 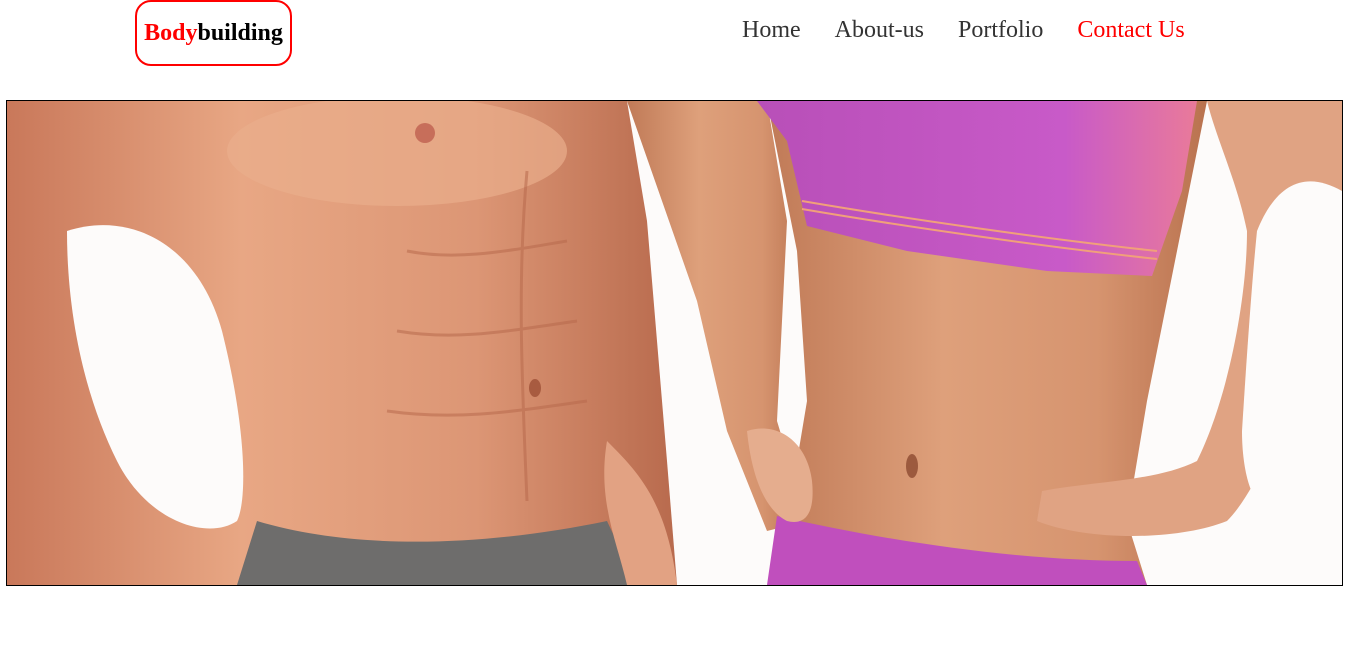 What do you see at coordinates (879, 30) in the screenshot?
I see `nav-about-link: About-us` at bounding box center [879, 30].